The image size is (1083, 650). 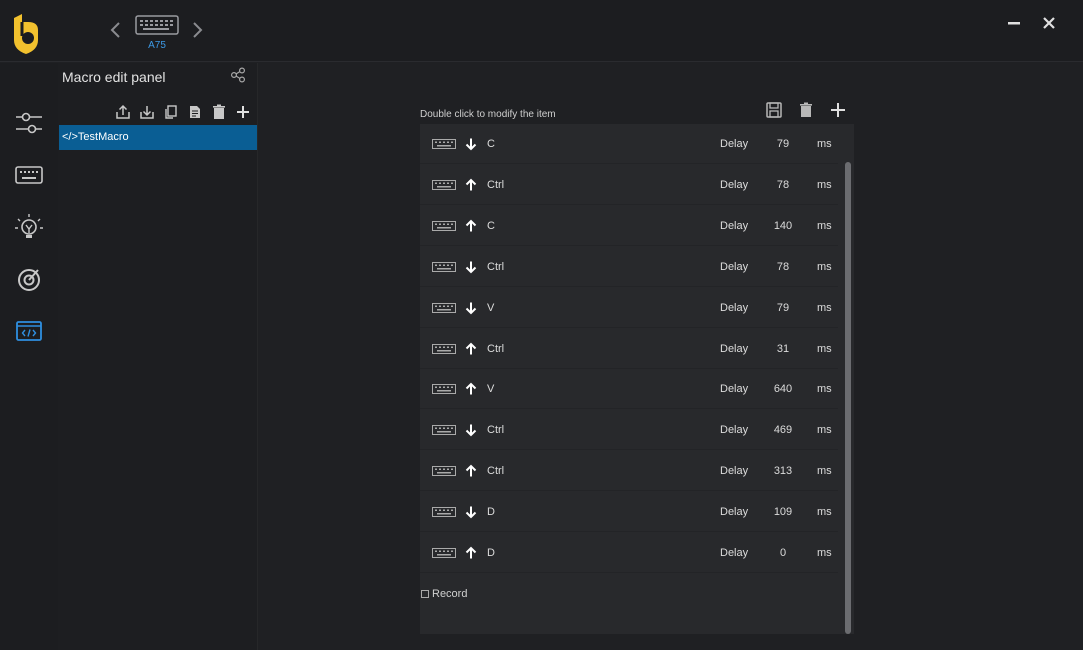 I want to click on add-macro-icon, so click(x=243, y=112).